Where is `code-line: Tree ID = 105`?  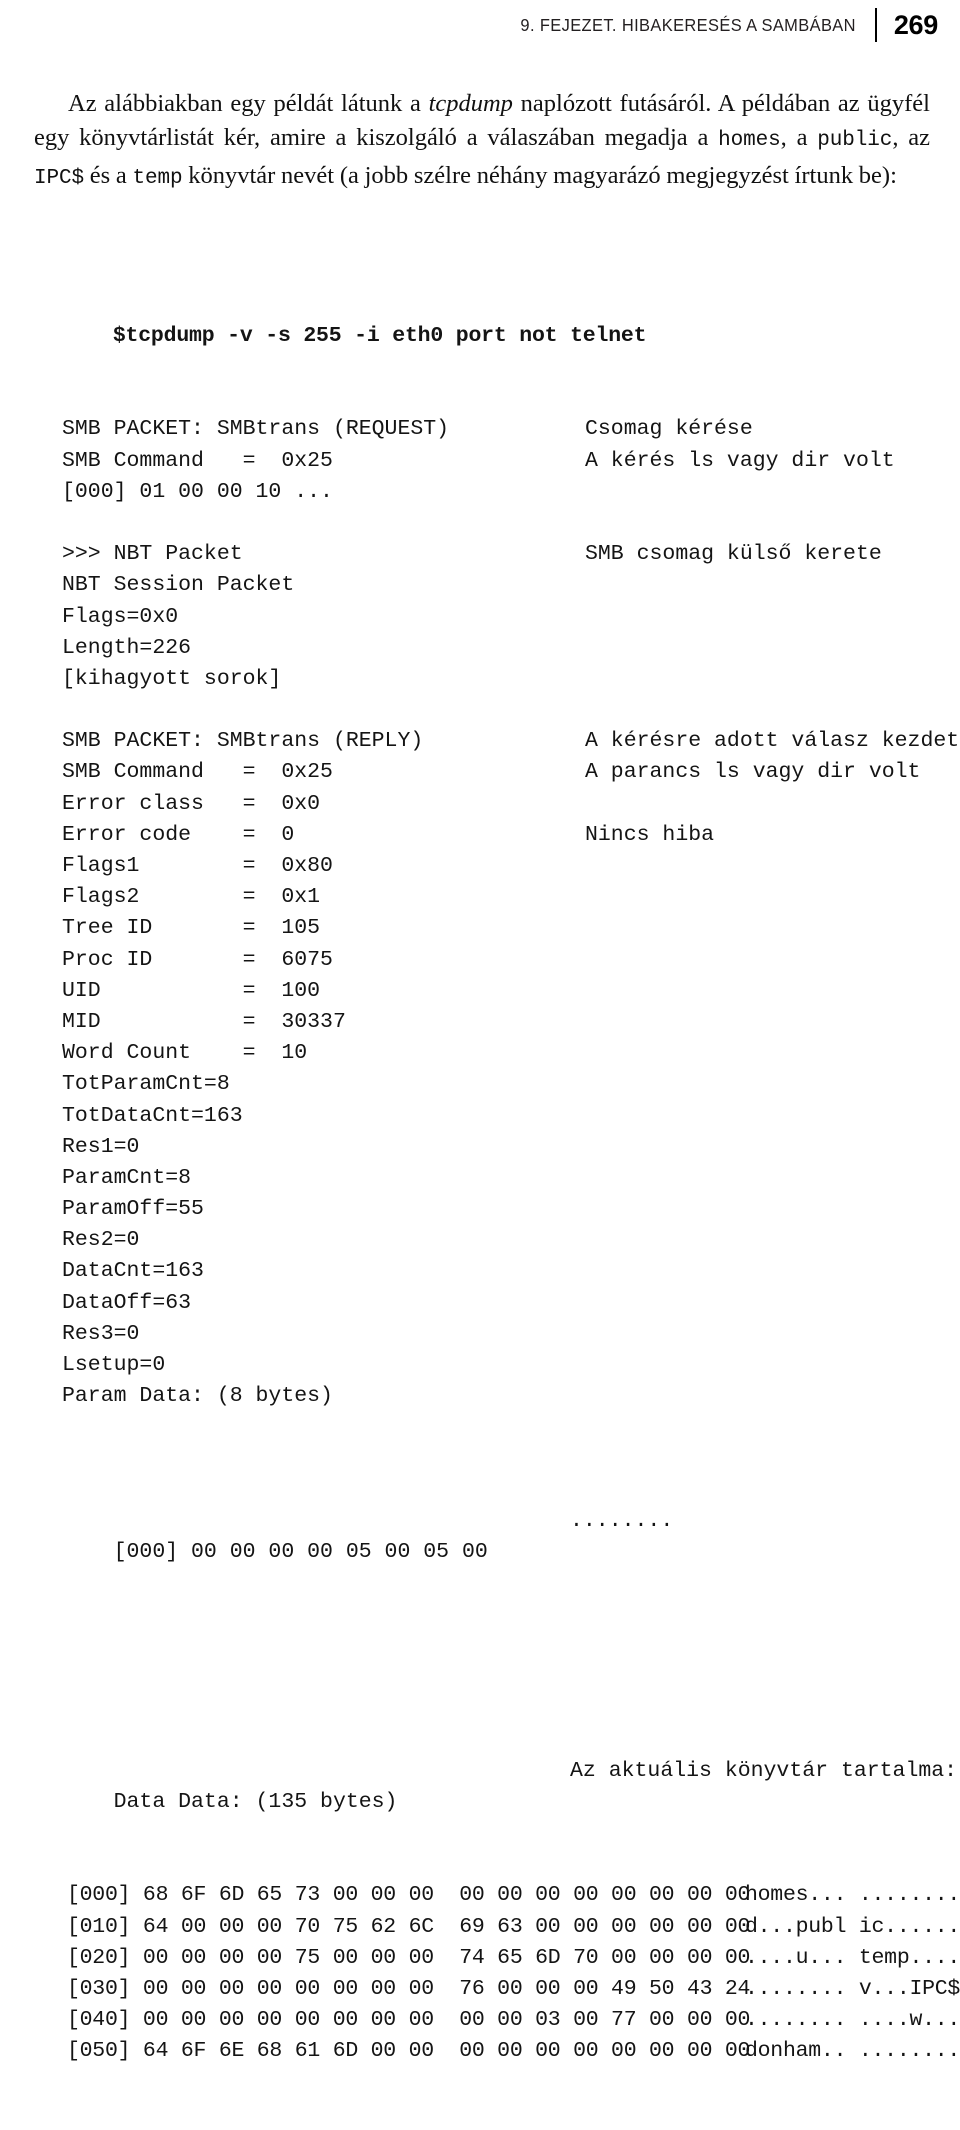 code-line: Tree ID = 105 is located at coordinates (511, 928).